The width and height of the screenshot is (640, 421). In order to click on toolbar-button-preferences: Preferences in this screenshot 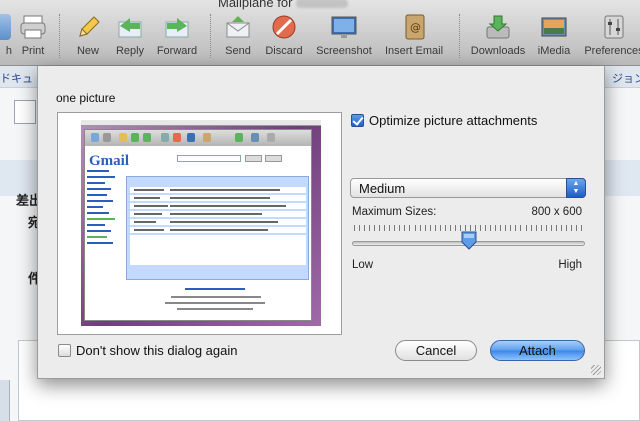, I will do `click(611, 38)`.